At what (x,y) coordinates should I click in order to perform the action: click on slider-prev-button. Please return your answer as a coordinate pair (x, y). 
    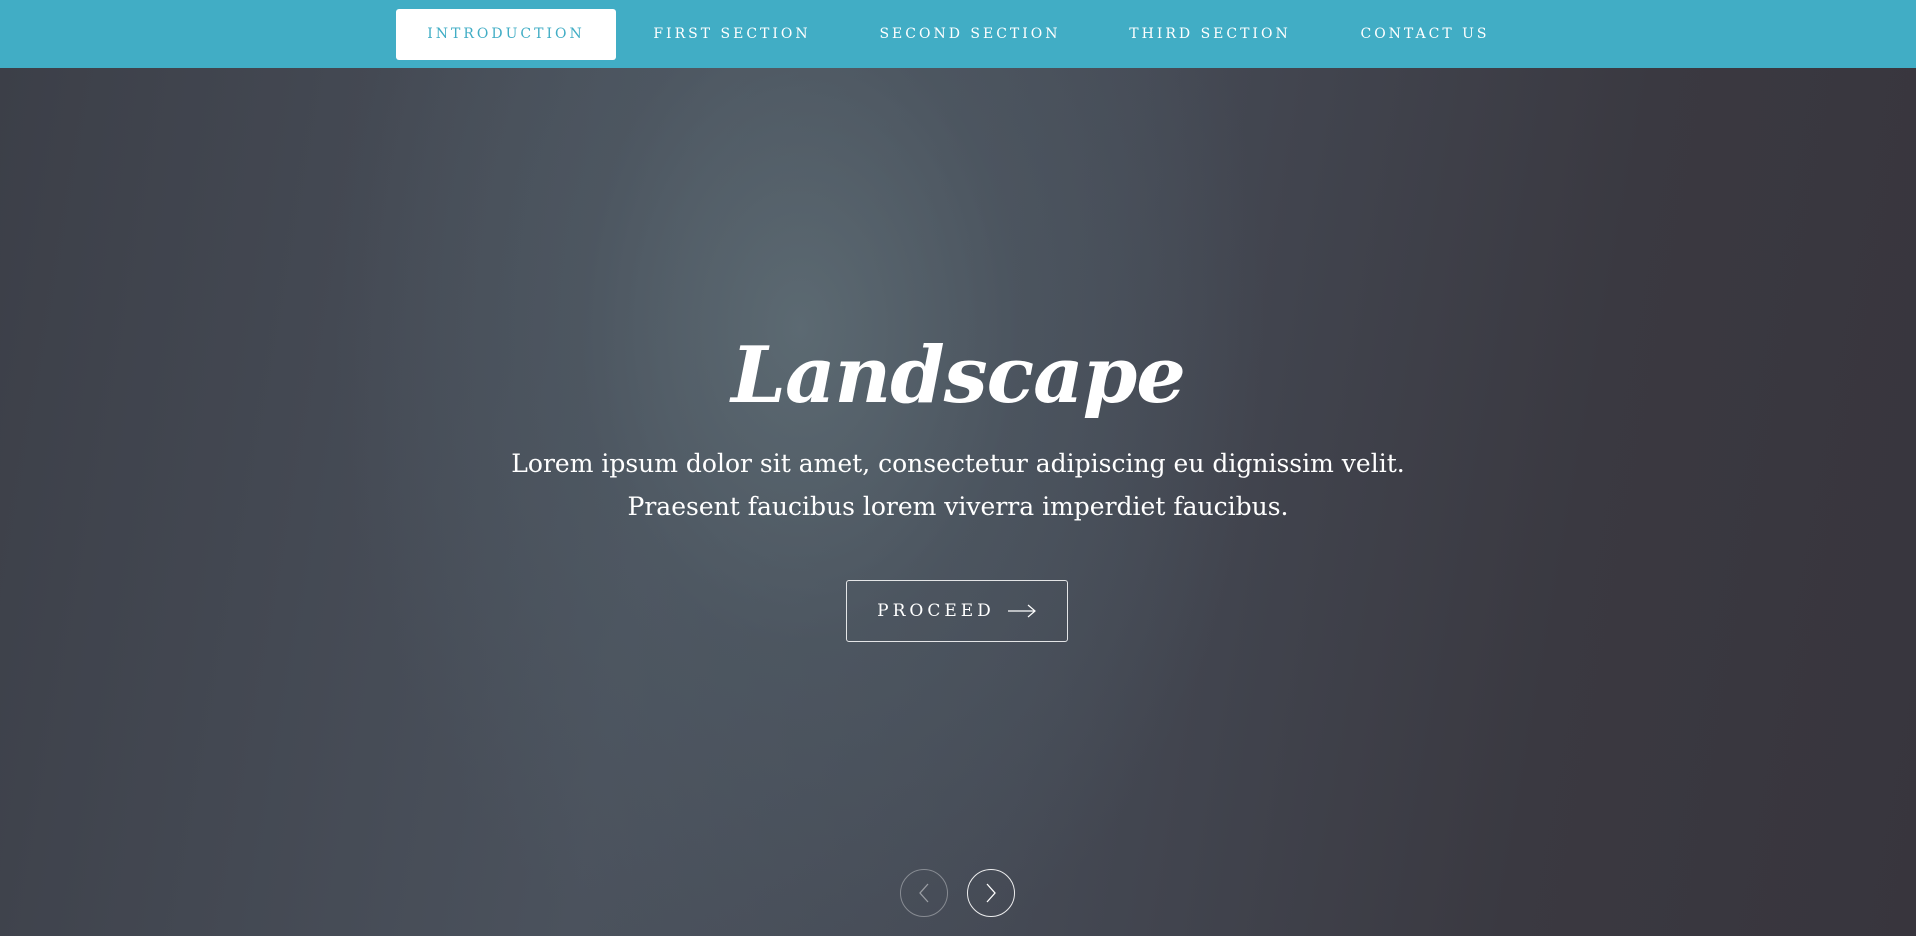
    Looking at the image, I should click on (924, 893).